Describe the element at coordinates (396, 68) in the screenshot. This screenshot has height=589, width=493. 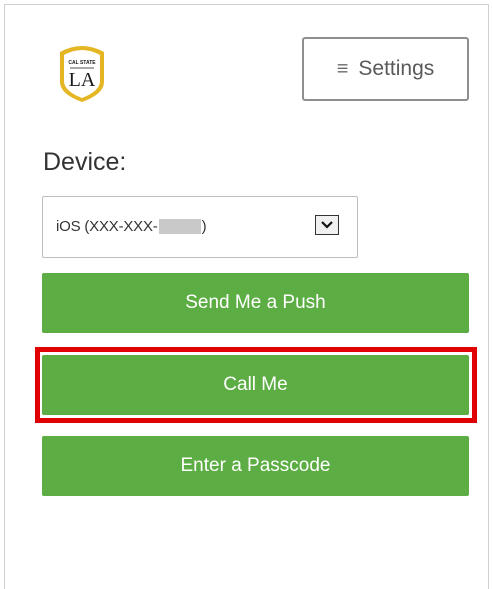
I see `settings-label: Settings` at that location.